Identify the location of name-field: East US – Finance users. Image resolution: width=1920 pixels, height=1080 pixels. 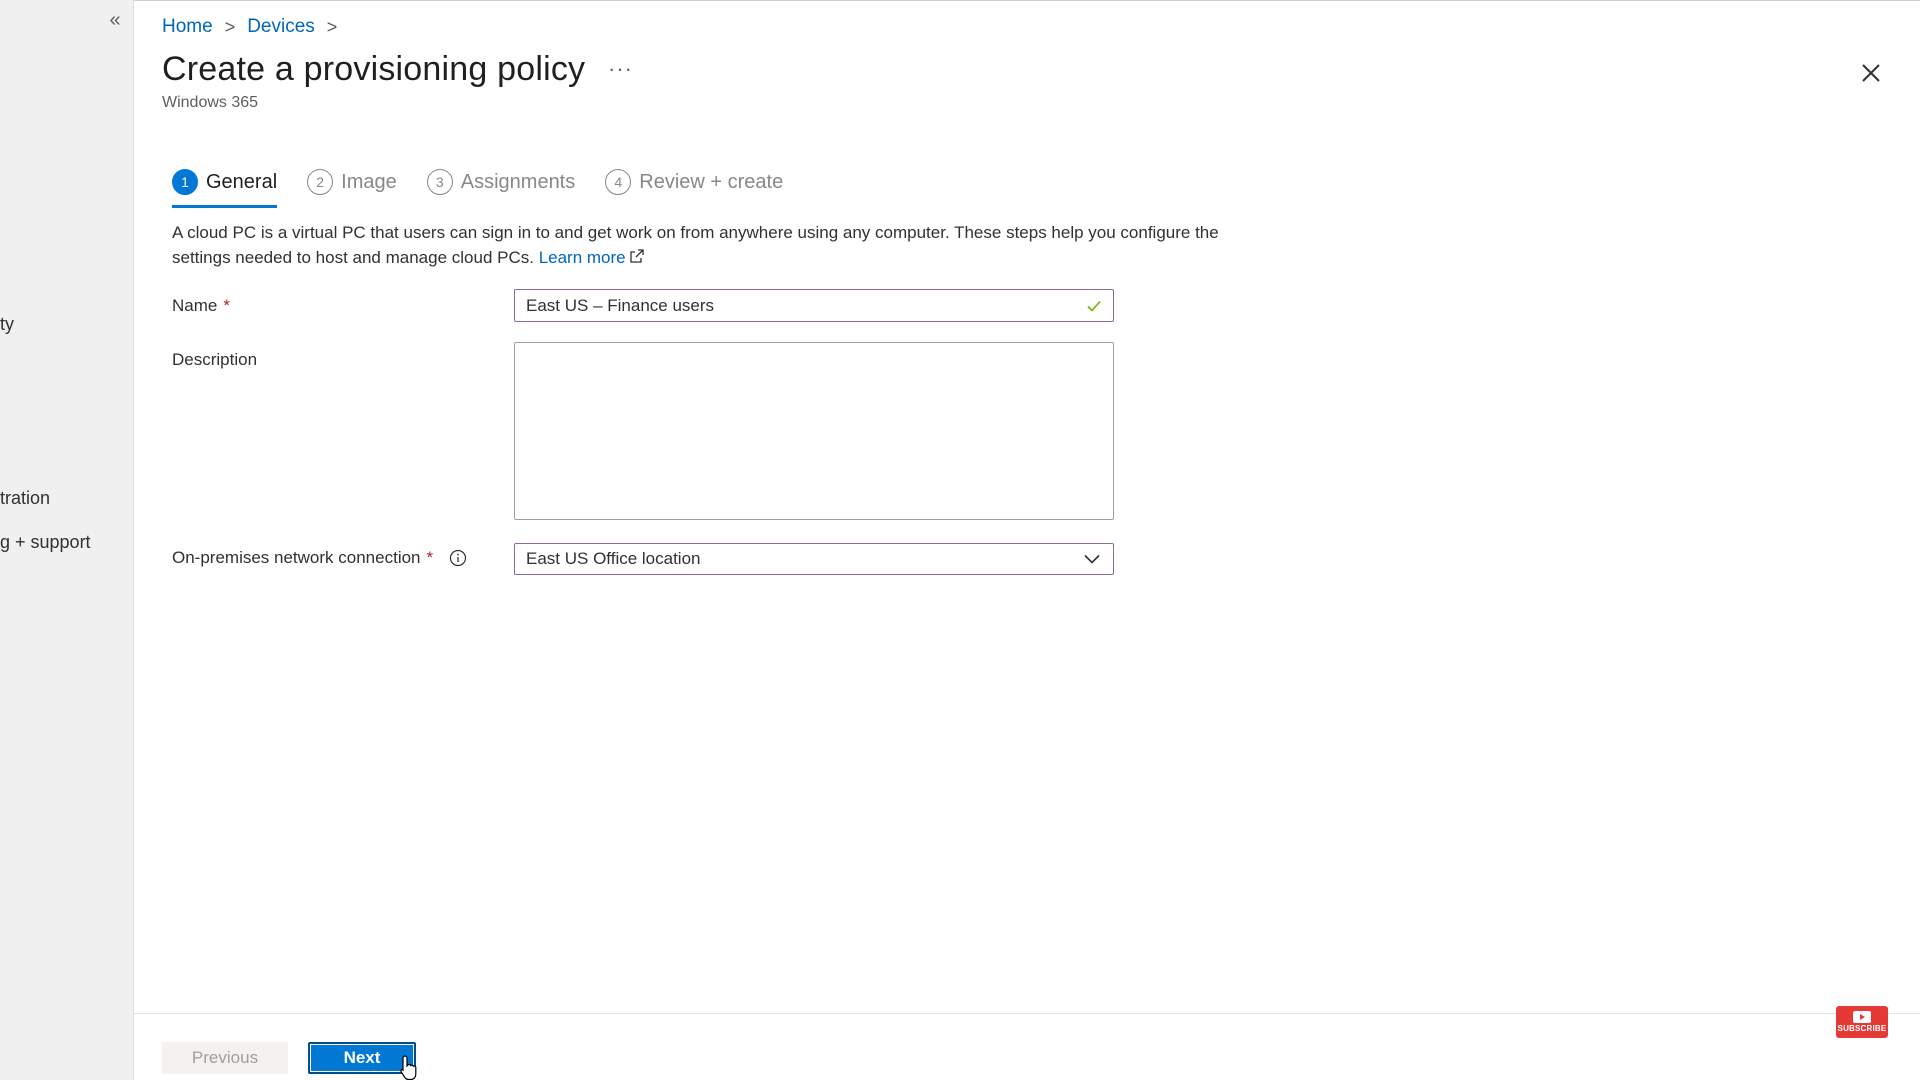
(814, 305).